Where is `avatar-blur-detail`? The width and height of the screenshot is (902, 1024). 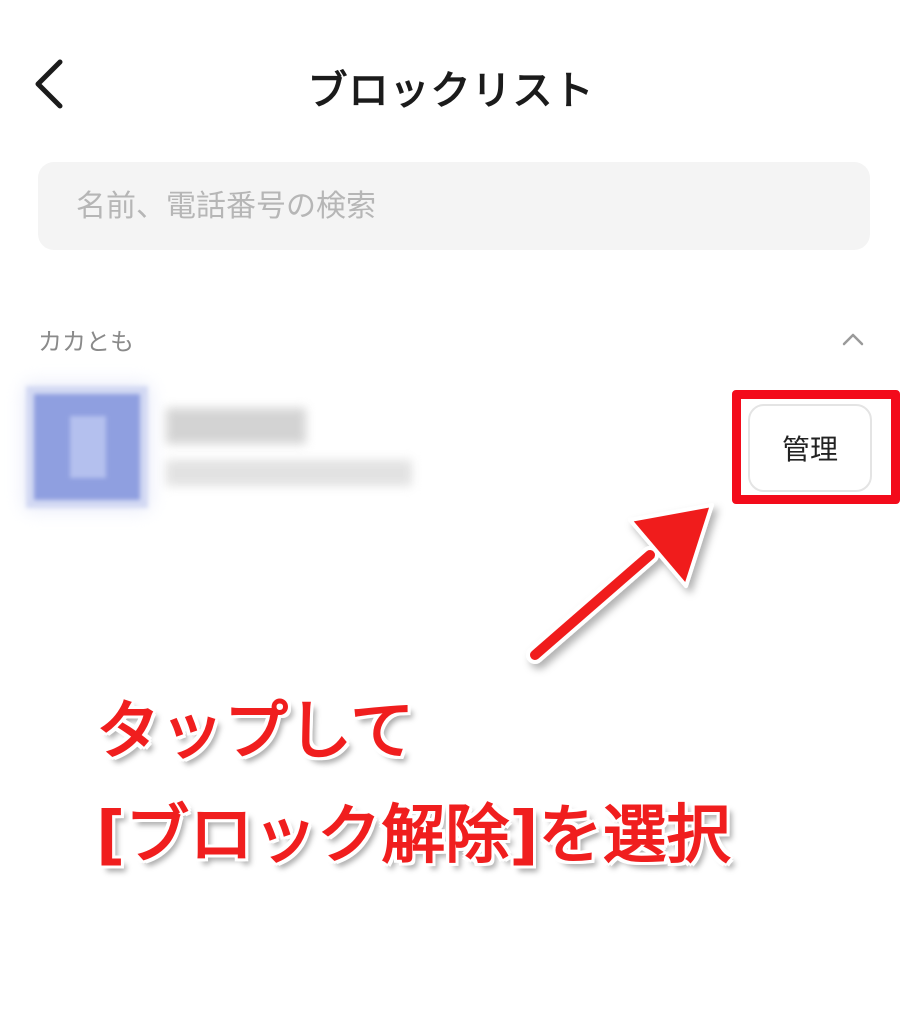
avatar-blur-detail is located at coordinates (88, 447).